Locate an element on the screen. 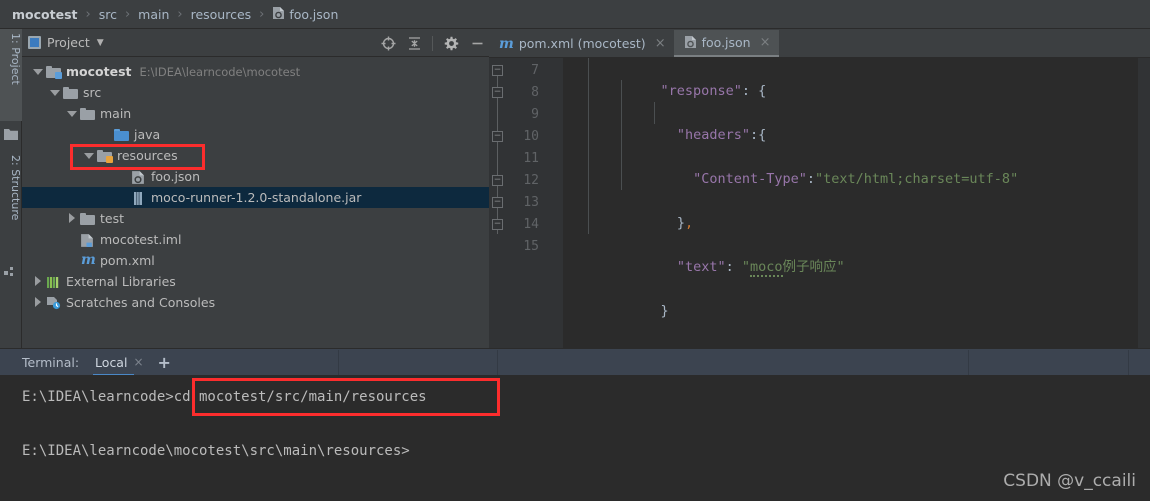  tree-node-label: mocotest.iml is located at coordinates (141, 239).